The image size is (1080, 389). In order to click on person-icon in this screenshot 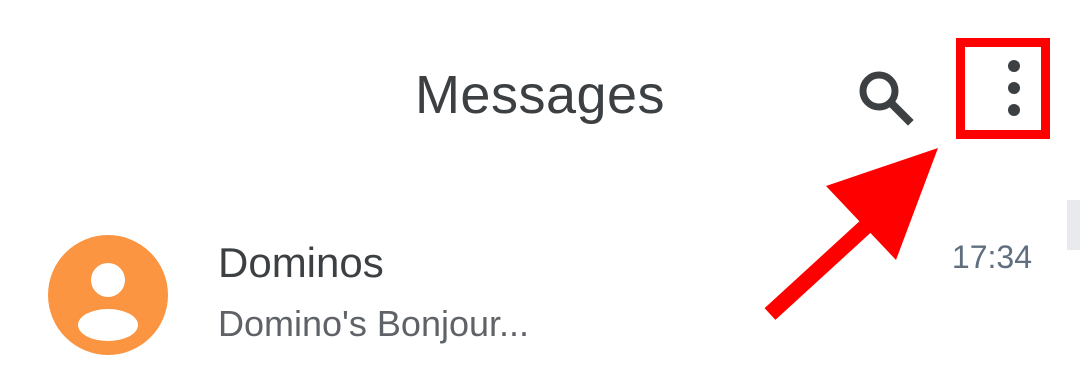, I will do `click(108, 302)`.